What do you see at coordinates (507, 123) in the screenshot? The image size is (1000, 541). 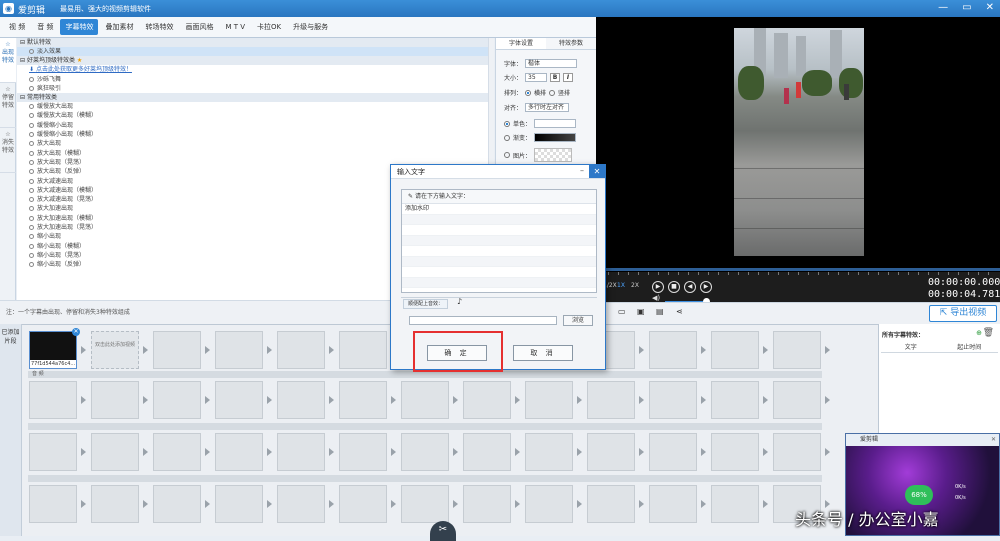 I see `single-color-radio` at bounding box center [507, 123].